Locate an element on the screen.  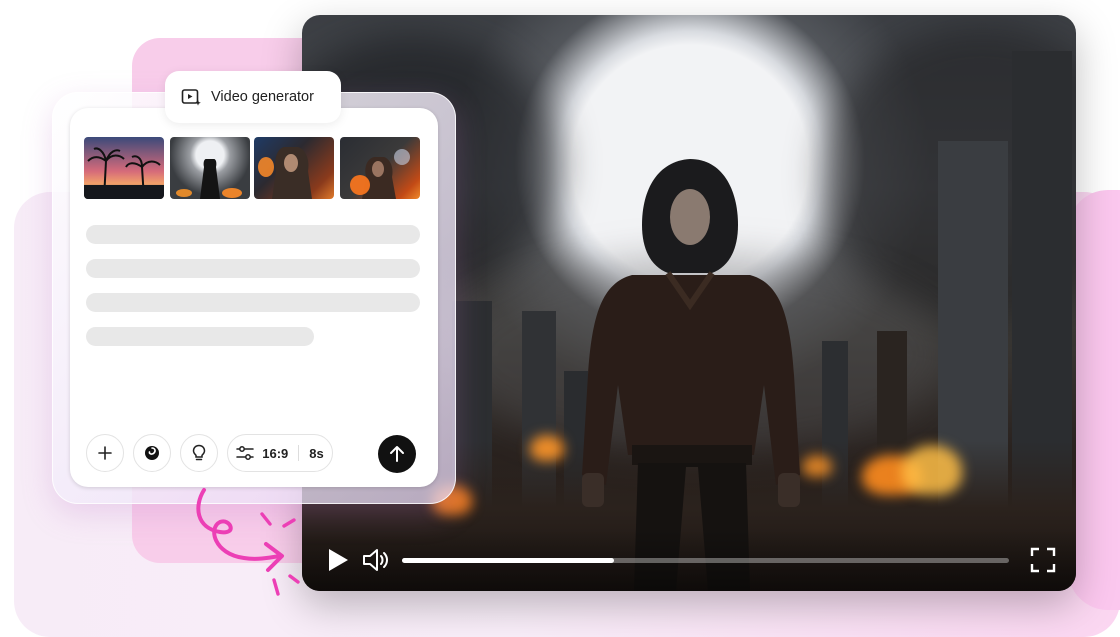
fullscreen-button is located at coordinates (1043, 560).